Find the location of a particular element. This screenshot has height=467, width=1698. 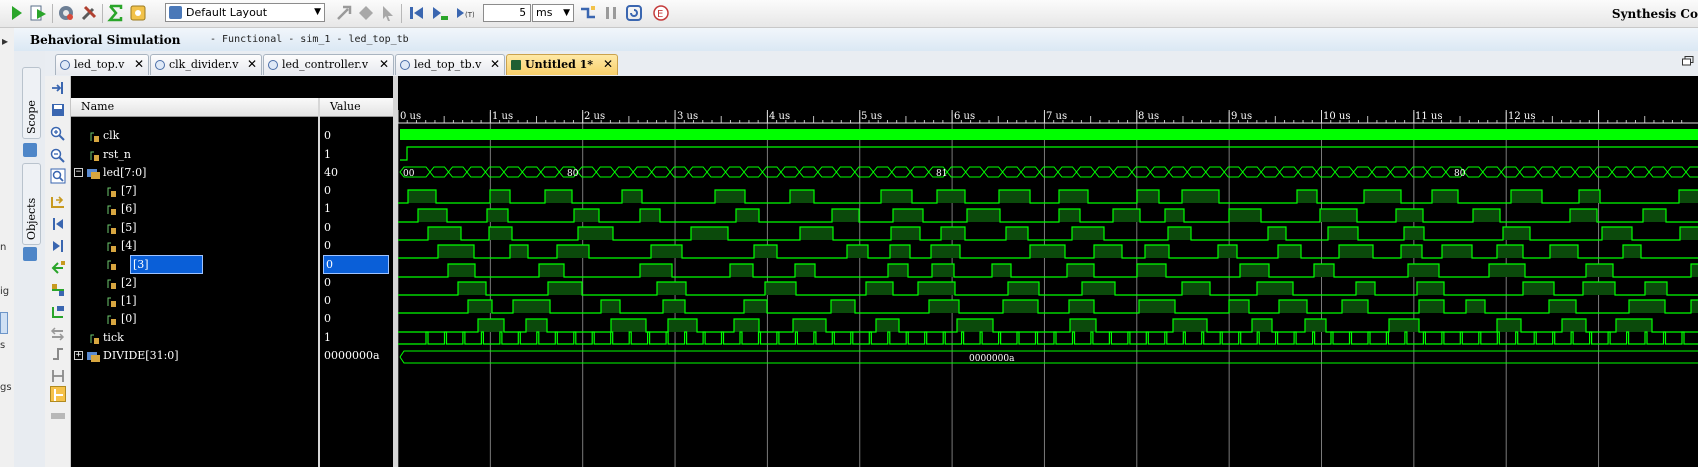

scope-icon is located at coordinates (30, 150).